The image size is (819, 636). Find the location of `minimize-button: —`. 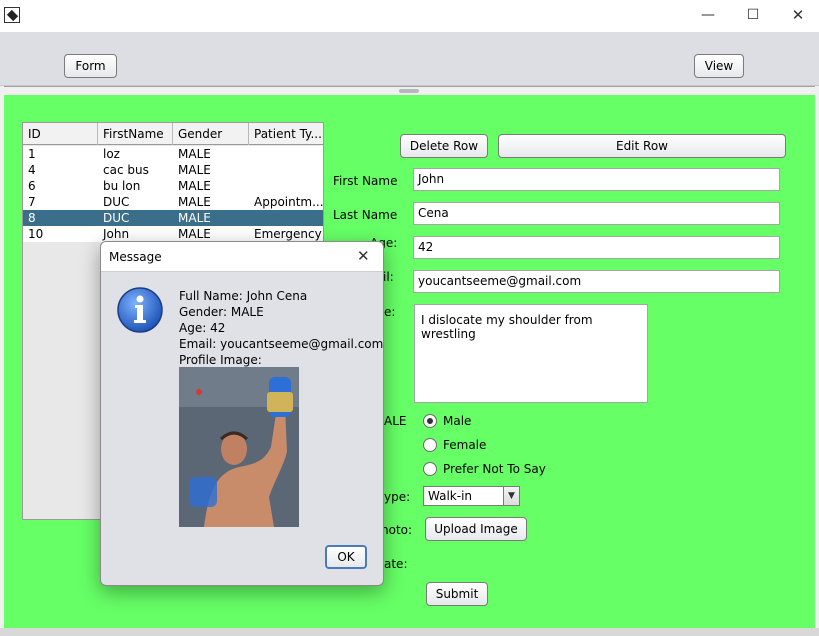

minimize-button: — is located at coordinates (708, 15).